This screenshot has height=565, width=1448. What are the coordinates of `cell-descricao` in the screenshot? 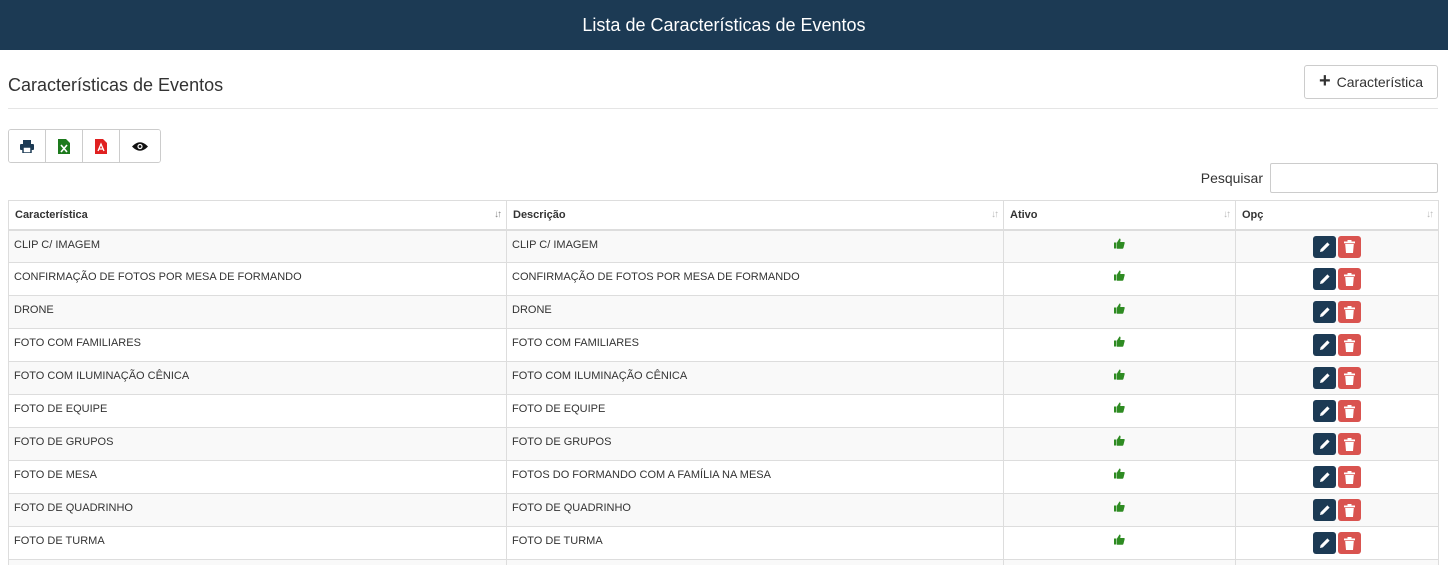 It's located at (755, 562).